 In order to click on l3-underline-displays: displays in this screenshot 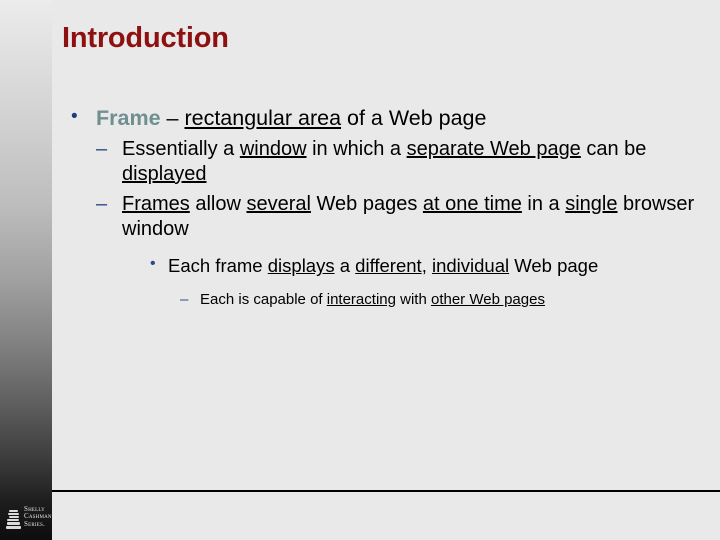, I will do `click(301, 266)`.